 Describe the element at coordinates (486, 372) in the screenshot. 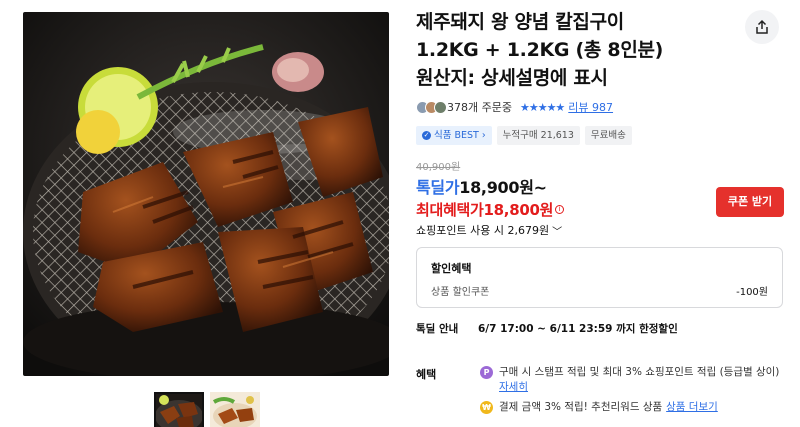

I see `point-icon: P` at that location.